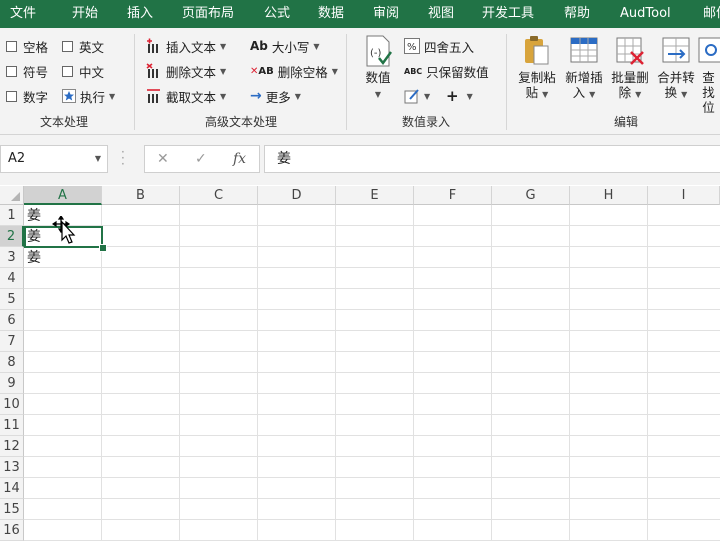  What do you see at coordinates (12, 488) in the screenshot?
I see `row-header-14: 14` at bounding box center [12, 488].